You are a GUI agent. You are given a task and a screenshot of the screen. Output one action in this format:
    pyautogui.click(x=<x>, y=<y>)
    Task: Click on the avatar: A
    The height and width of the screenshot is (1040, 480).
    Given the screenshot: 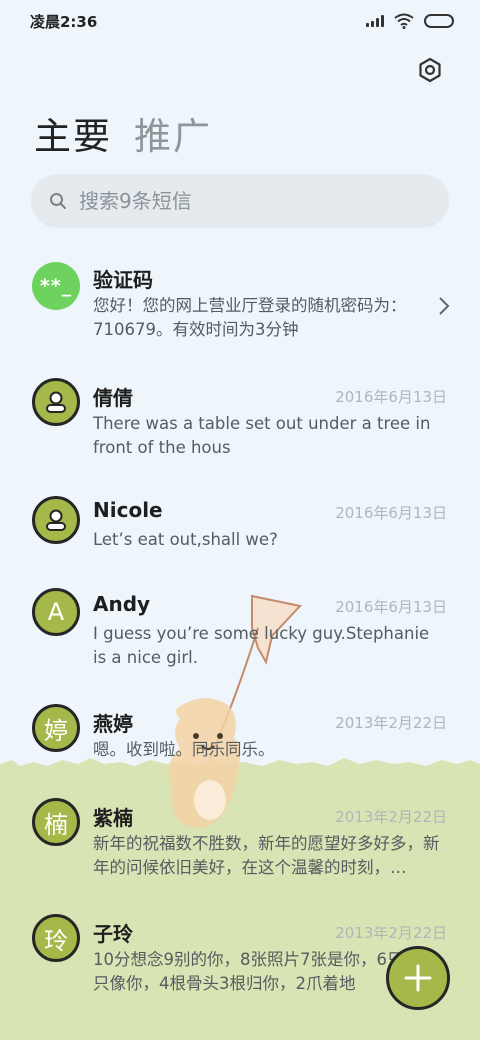 What is the action you would take?
    pyautogui.click(x=56, y=612)
    